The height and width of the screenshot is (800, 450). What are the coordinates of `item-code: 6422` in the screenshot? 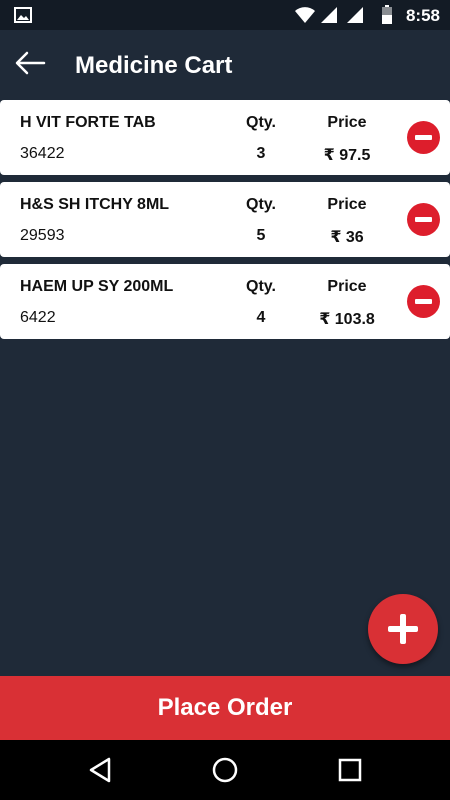 It's located at (38, 317).